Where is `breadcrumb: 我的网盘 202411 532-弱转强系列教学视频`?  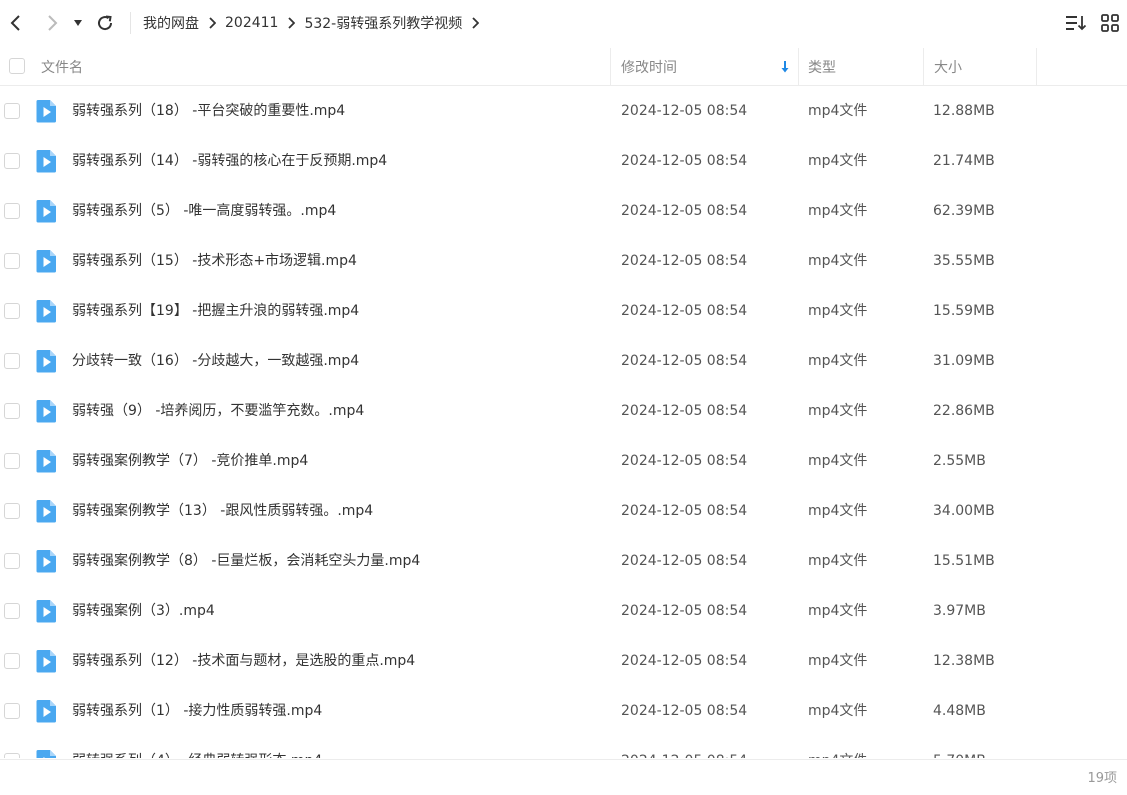 breadcrumb: 我的网盘 202411 532-弱转强系列教学视频 is located at coordinates (311, 23).